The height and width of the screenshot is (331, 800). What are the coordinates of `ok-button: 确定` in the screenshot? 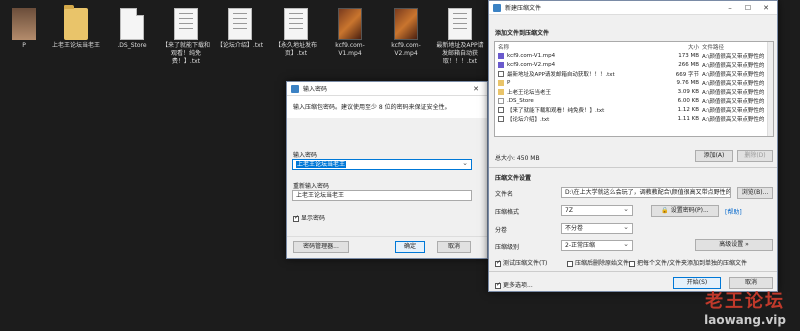 It's located at (410, 247).